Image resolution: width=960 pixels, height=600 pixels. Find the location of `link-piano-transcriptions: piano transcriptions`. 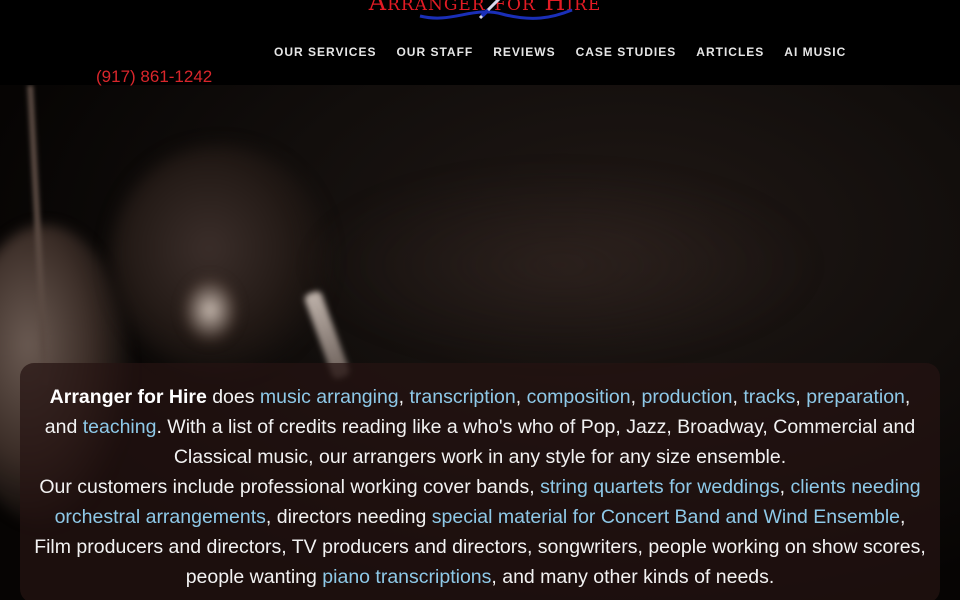

link-piano-transcriptions: piano transcriptions is located at coordinates (406, 577).